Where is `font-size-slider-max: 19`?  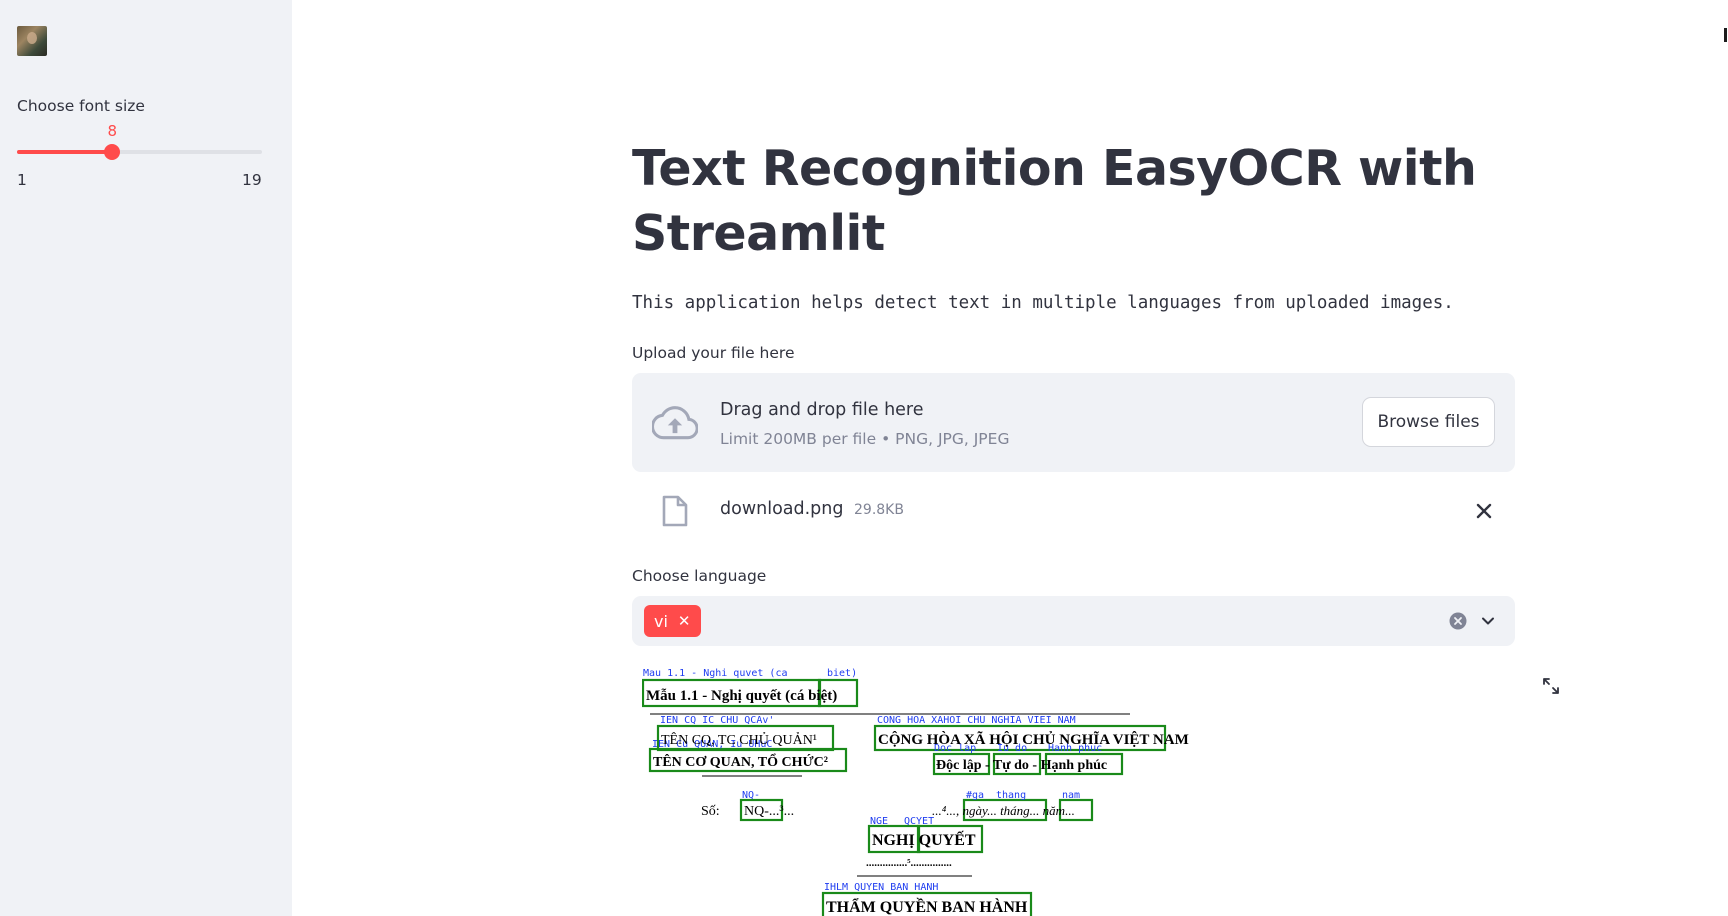
font-size-slider-max: 19 is located at coordinates (252, 180).